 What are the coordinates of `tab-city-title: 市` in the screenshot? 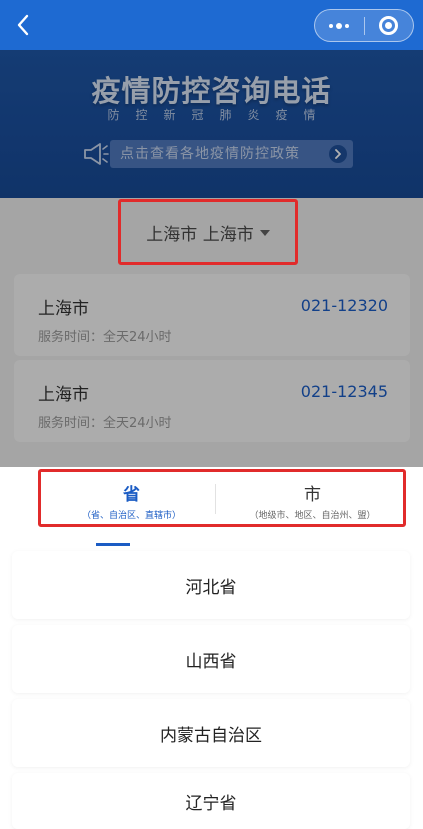 It's located at (312, 495).